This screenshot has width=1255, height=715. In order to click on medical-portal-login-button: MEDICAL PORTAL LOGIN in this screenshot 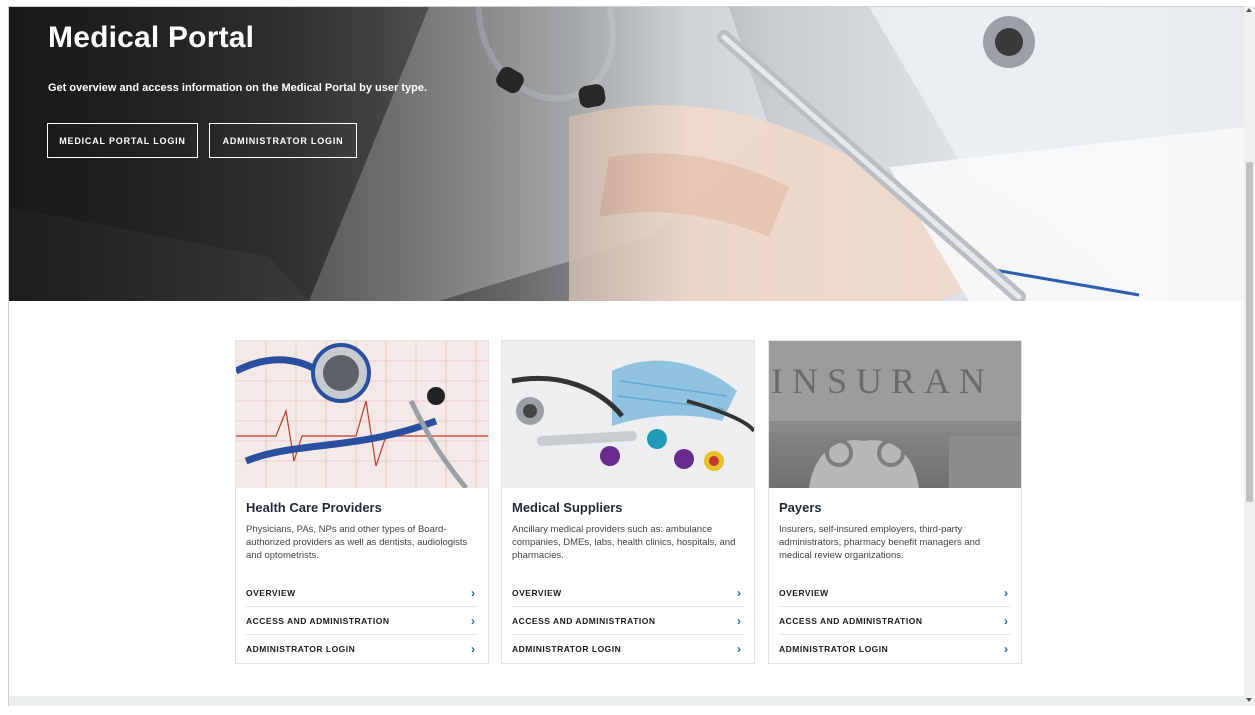, I will do `click(122, 140)`.